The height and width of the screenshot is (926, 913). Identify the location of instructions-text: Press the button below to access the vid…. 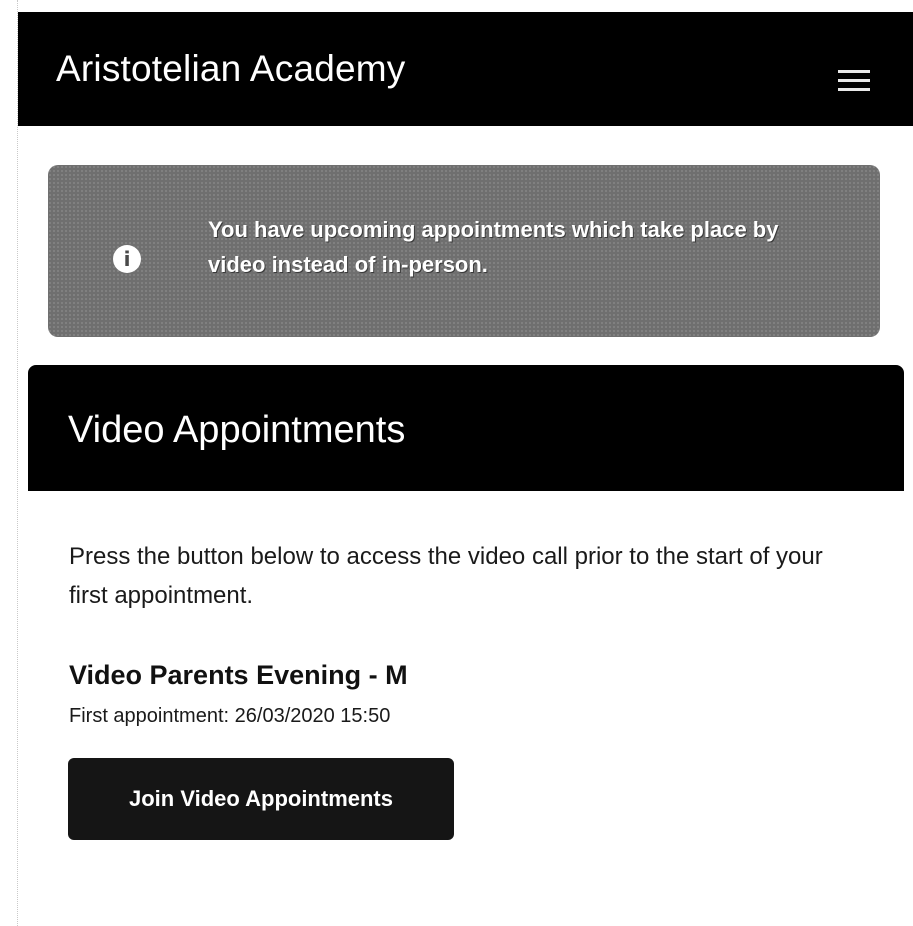
(446, 576).